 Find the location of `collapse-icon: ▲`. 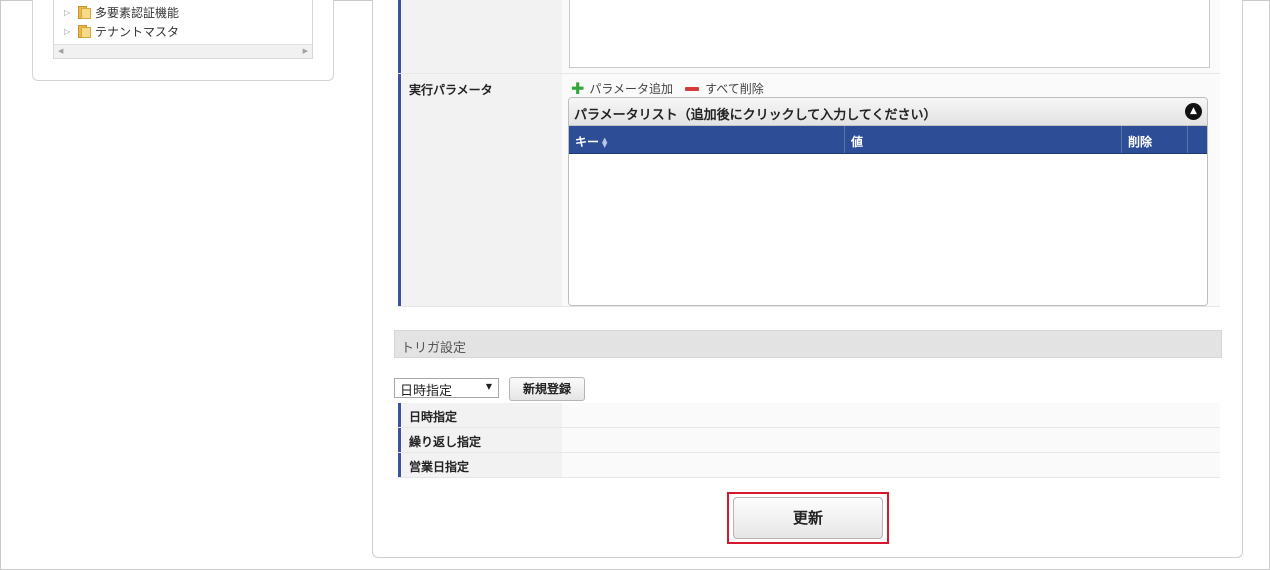

collapse-icon: ▲ is located at coordinates (1193, 111).